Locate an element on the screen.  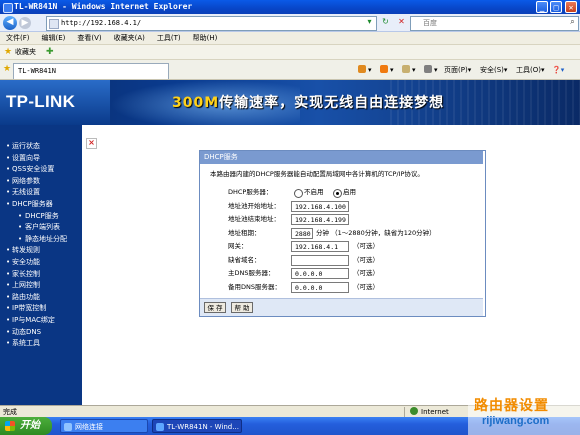
dhcp-on-radio is located at coordinates (337, 193).